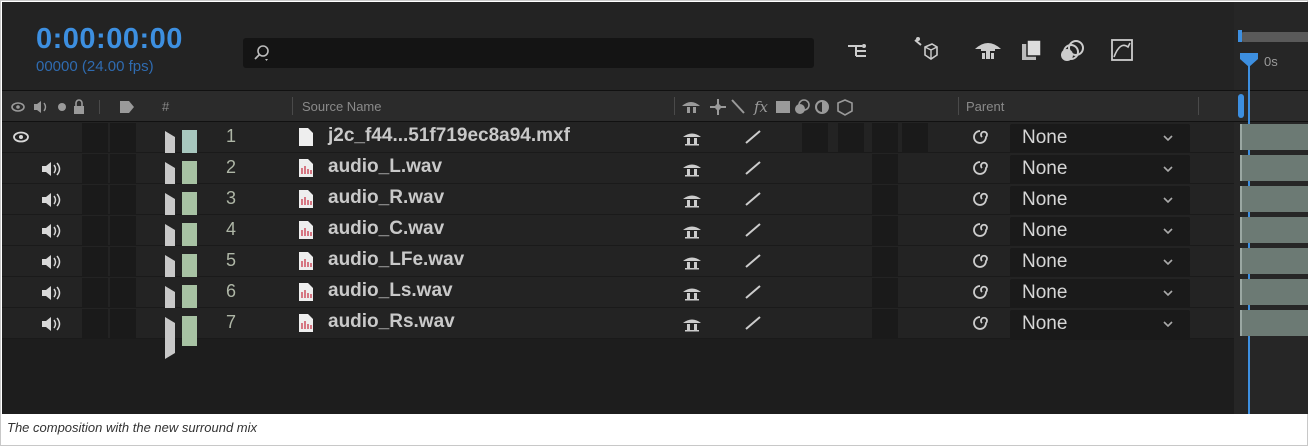  Describe the element at coordinates (449, 140) in the screenshot. I see `layer-source-name: j2c_f44...51f719ec8a94.mxf` at that location.